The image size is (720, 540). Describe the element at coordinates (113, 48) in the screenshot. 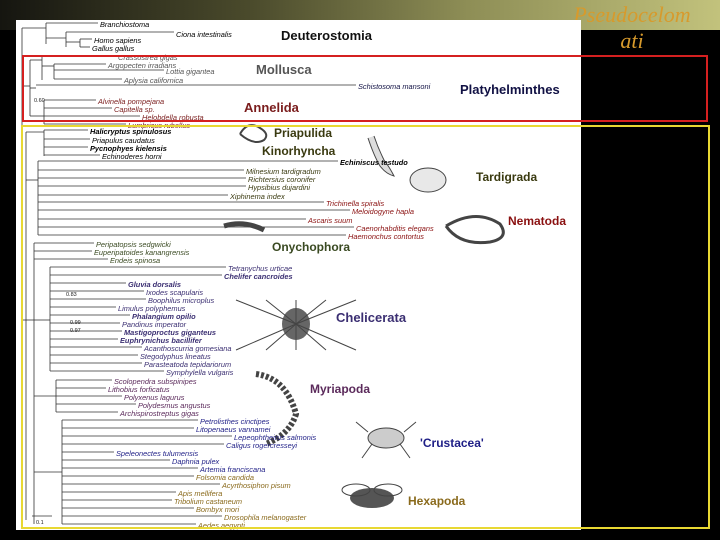

I see `taxon-label: Gallus gallus` at that location.